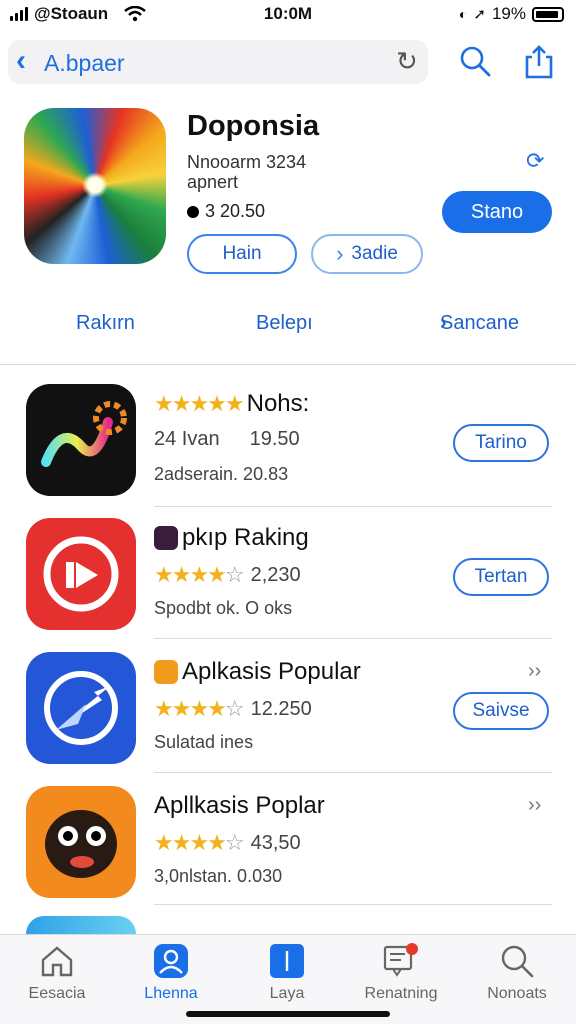 The image size is (576, 1024). I want to click on app-description: 2adserain. 20.83, so click(221, 474).